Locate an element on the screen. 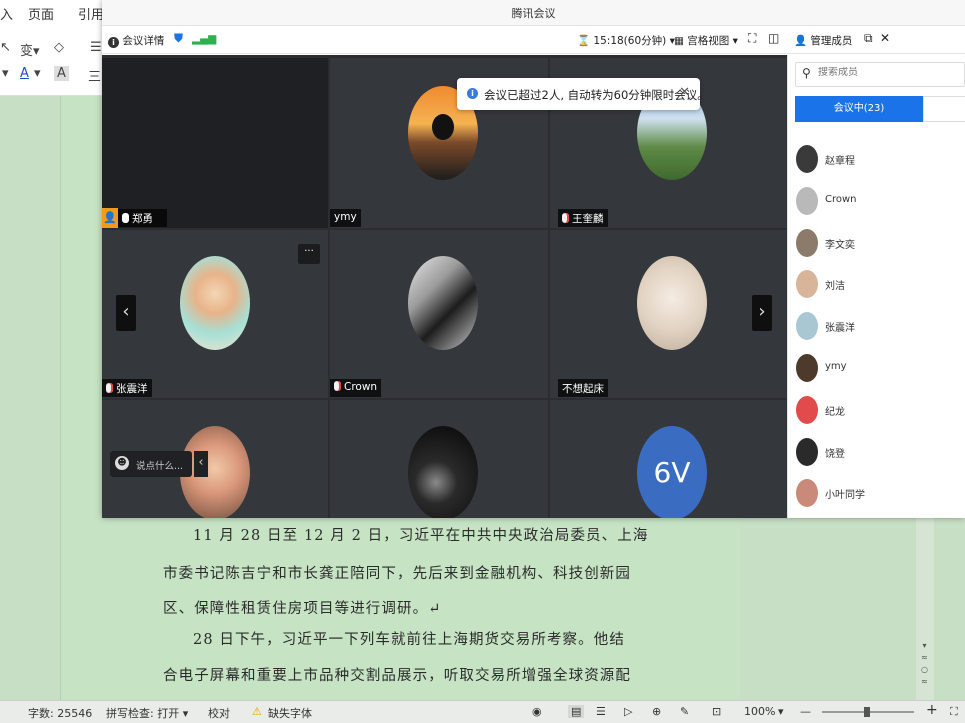 This screenshot has height=723, width=965. layout-button: ▦ 宫格视图 ▾ is located at coordinates (706, 40).